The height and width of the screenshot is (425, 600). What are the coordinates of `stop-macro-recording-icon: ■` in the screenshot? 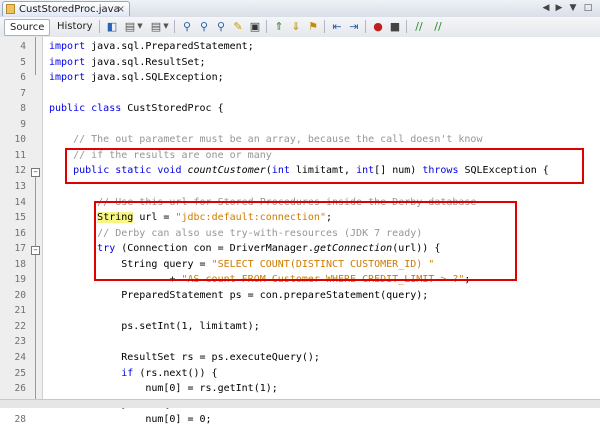 It's located at (395, 26).